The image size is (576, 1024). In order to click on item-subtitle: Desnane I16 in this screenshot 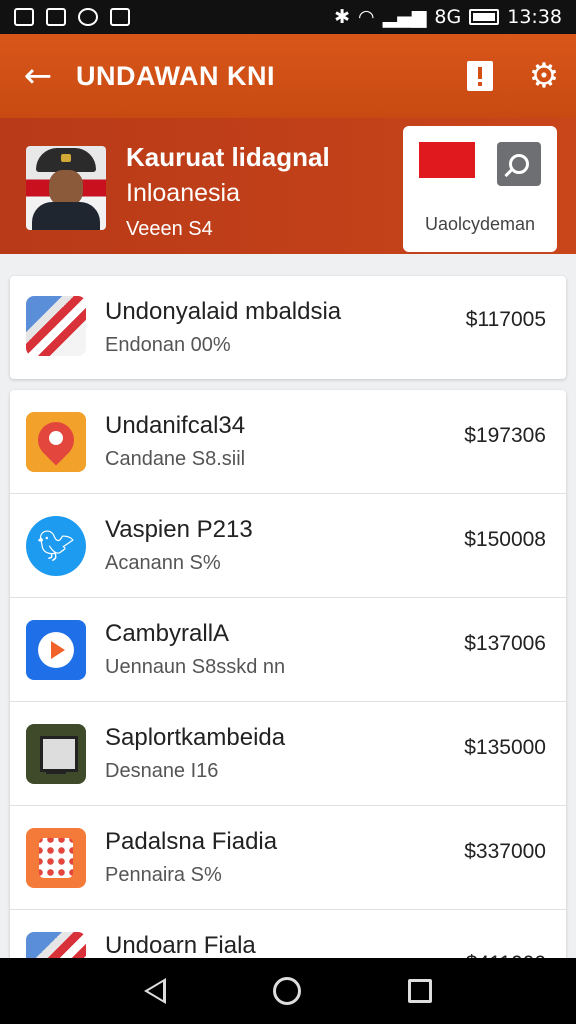, I will do `click(162, 771)`.